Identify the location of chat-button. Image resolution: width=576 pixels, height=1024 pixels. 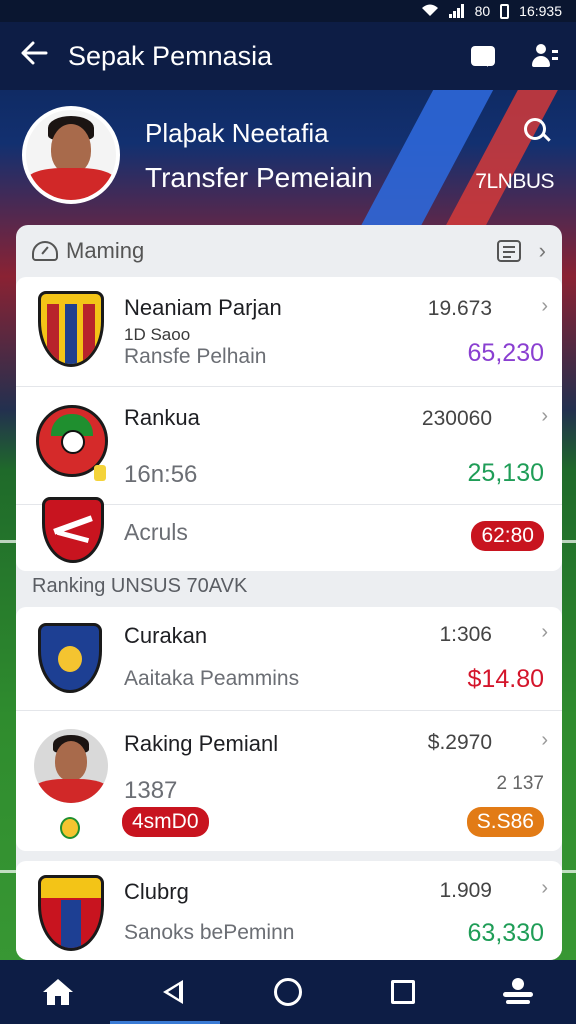
(483, 56).